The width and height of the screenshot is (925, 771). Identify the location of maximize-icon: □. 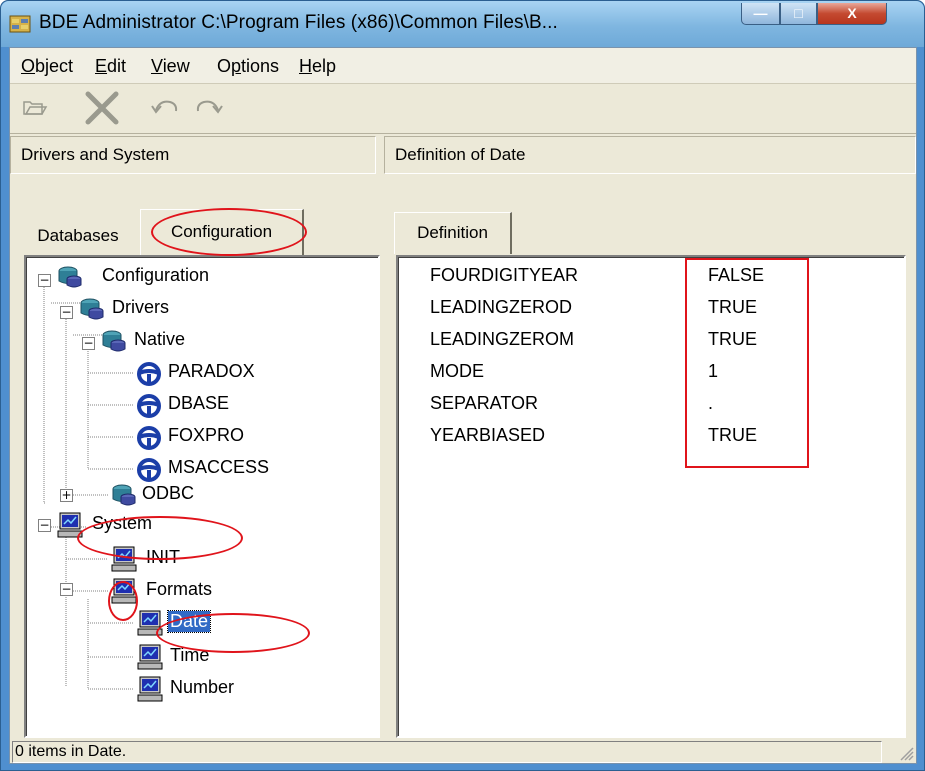
(798, 13).